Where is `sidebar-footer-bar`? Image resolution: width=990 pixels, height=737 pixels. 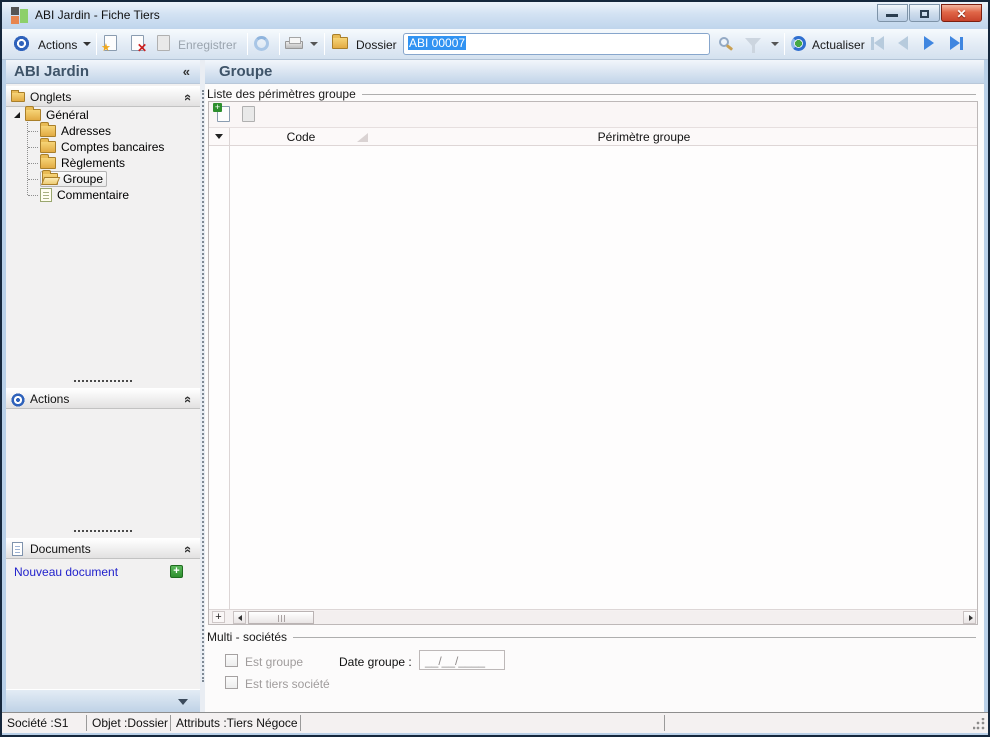
sidebar-footer-bar is located at coordinates (103, 700).